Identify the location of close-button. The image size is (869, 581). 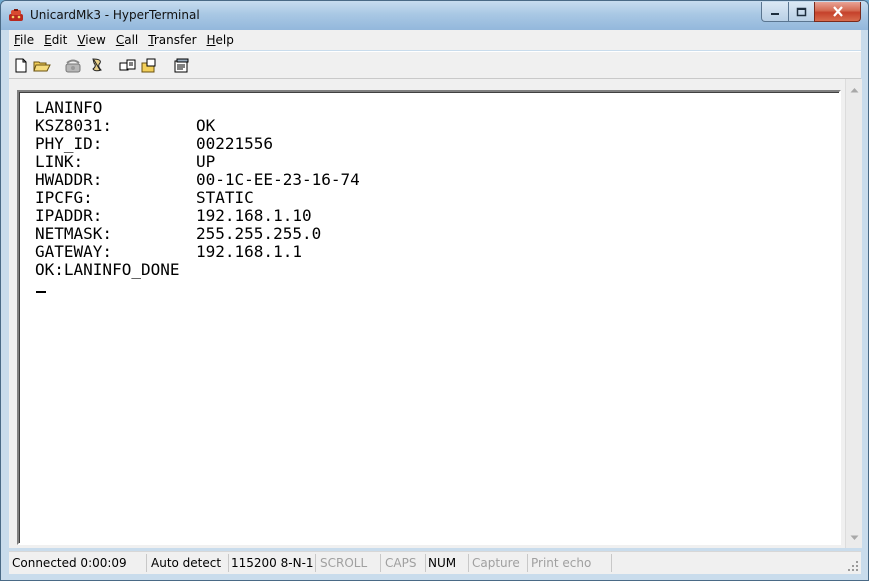
(837, 12).